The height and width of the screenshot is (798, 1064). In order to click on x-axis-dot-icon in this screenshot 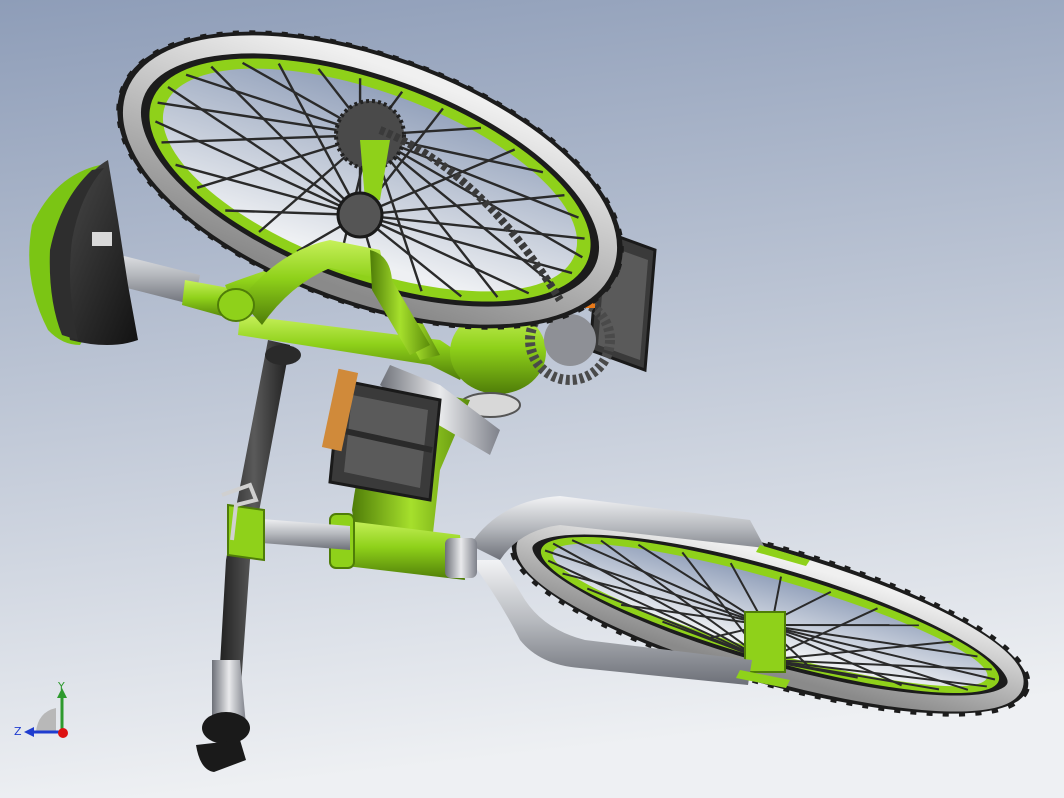, I will do `click(63, 733)`.